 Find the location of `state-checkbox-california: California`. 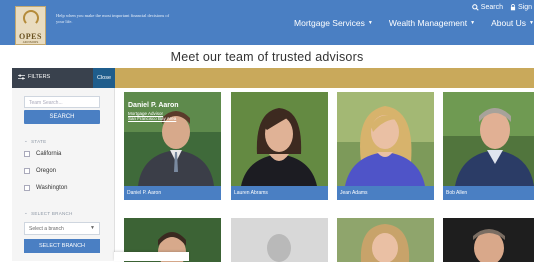

state-checkbox-california: California is located at coordinates (42, 154).